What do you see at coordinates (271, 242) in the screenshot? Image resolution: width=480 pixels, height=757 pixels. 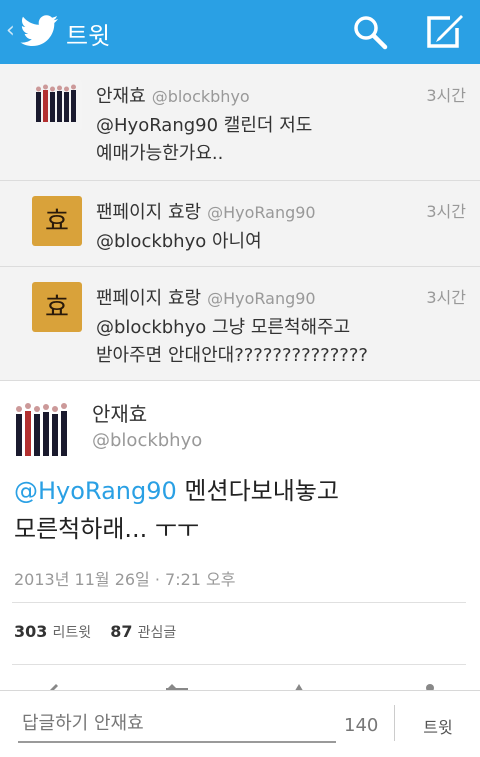 I see `reply-text: @blockbhyo 아니여` at bounding box center [271, 242].